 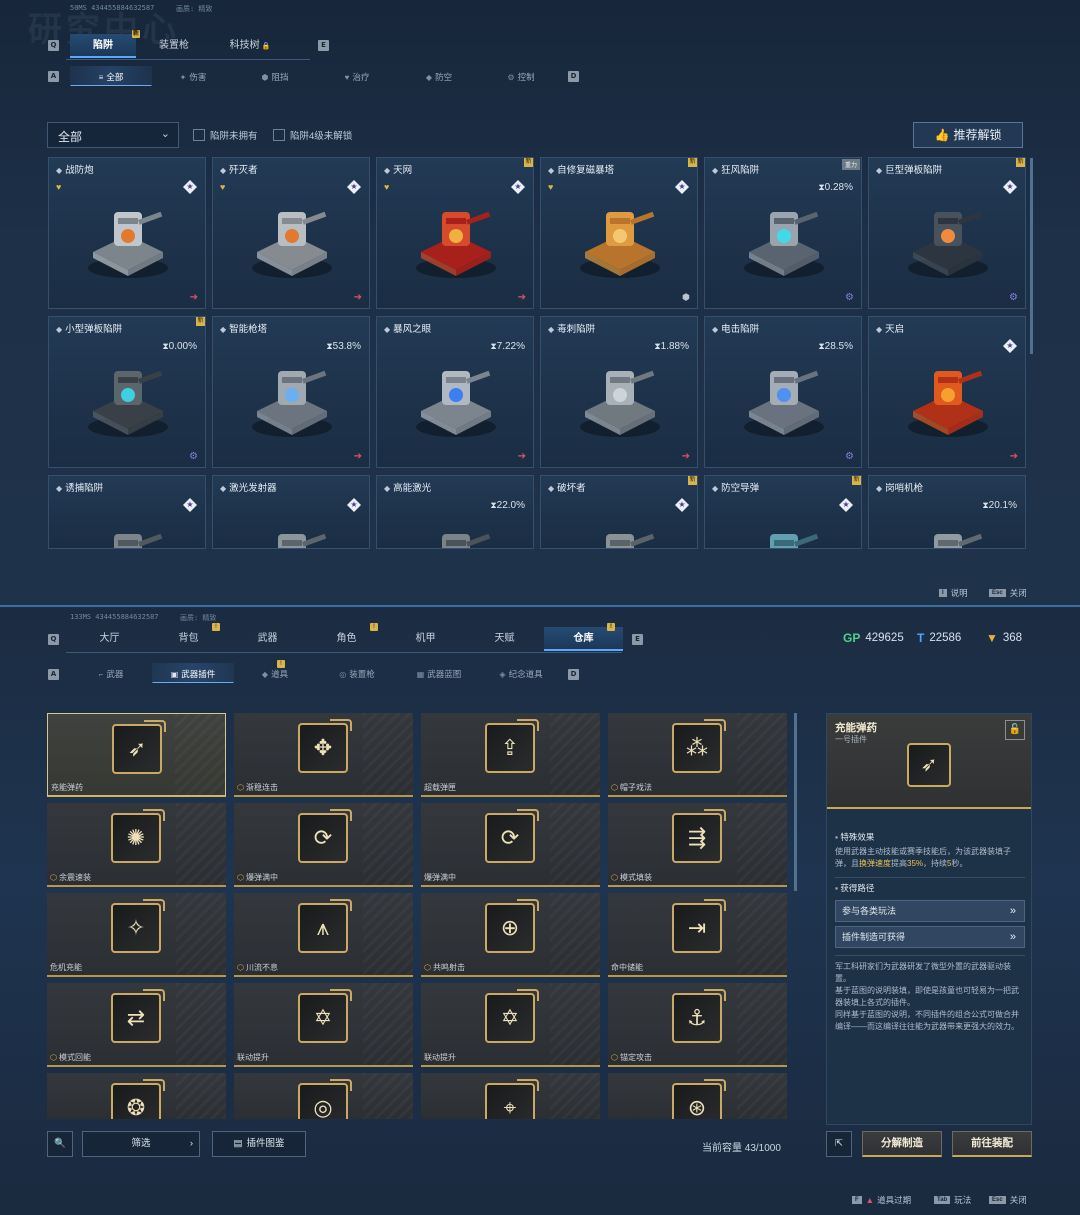 What do you see at coordinates (583, 637) in the screenshot?
I see `nav-tab-6: 仓库!` at bounding box center [583, 637].